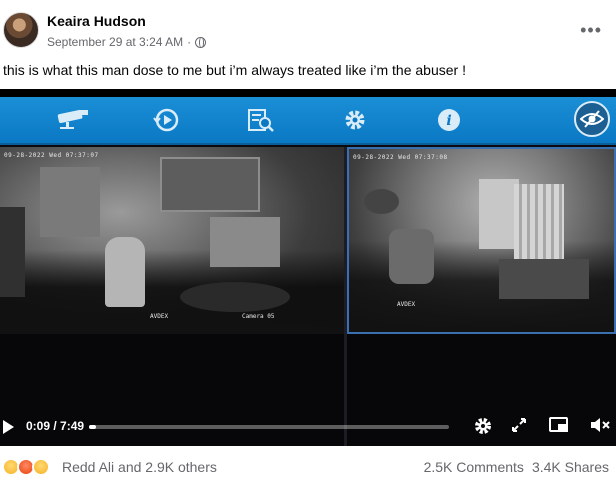  Describe the element at coordinates (115, 42) in the screenshot. I see `post-timestamp: September 29 at 3:24 AM` at that location.